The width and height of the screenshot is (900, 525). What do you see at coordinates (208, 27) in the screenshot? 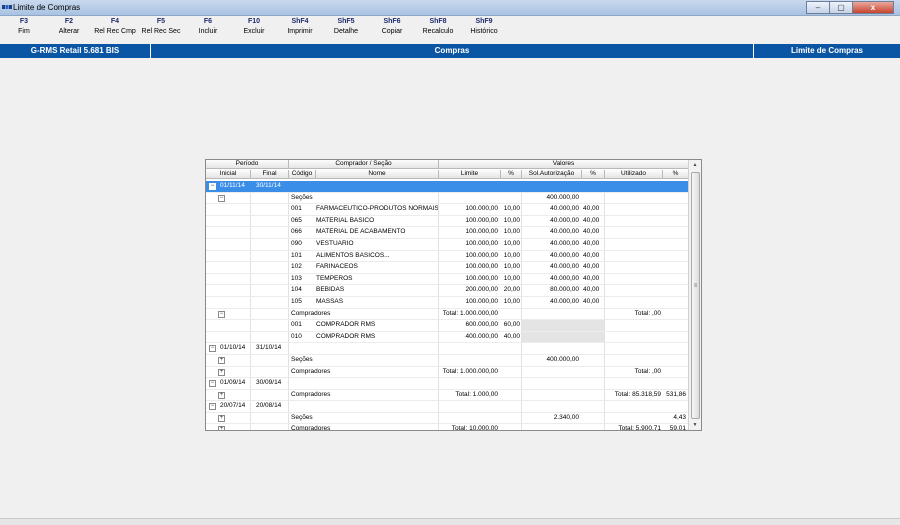
I see `toolbar-button-f6: F6 Incluir` at bounding box center [208, 27].